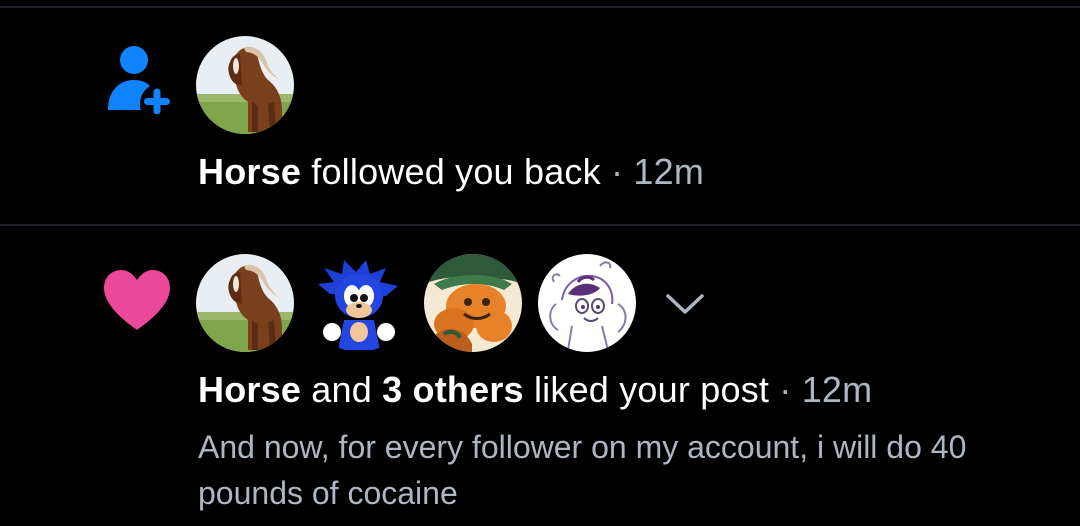 Image resolution: width=1080 pixels, height=526 pixels. I want to click on orange-cartoon-avatar, so click(473, 303).